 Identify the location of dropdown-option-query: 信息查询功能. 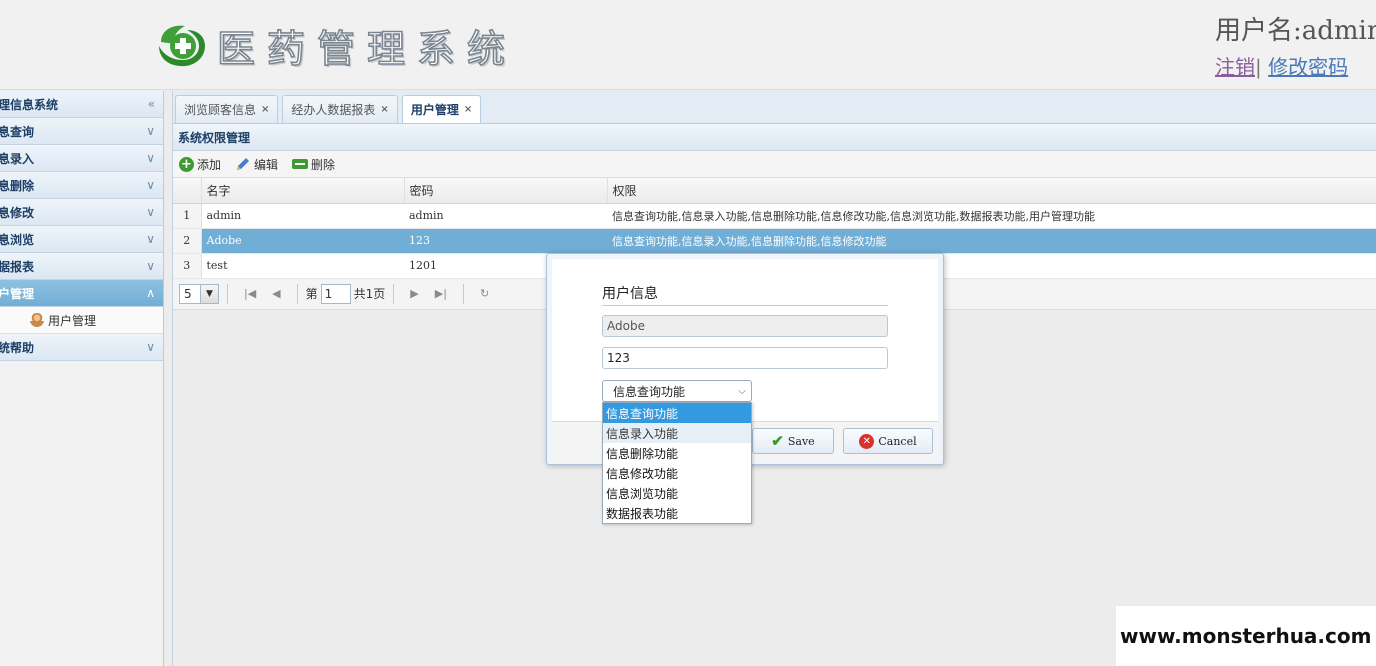
(677, 413).